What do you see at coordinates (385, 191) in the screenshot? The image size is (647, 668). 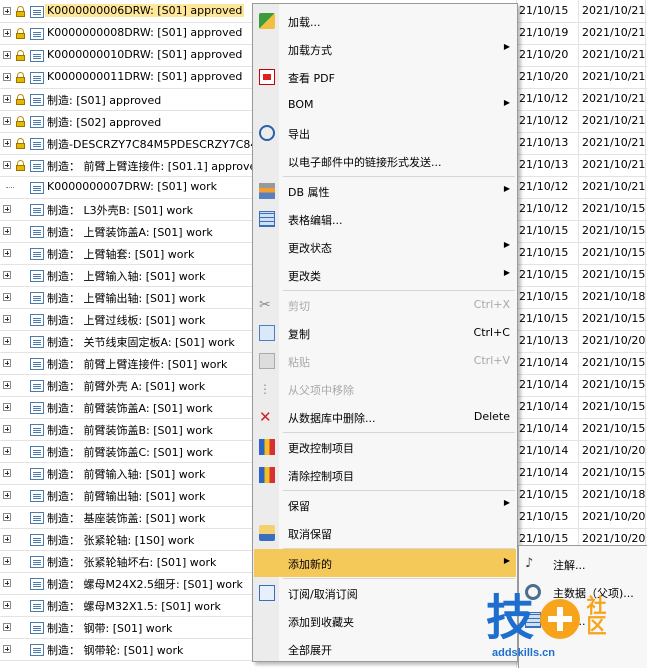 I see `menu-item-6: DB 属性 ▶` at bounding box center [385, 191].